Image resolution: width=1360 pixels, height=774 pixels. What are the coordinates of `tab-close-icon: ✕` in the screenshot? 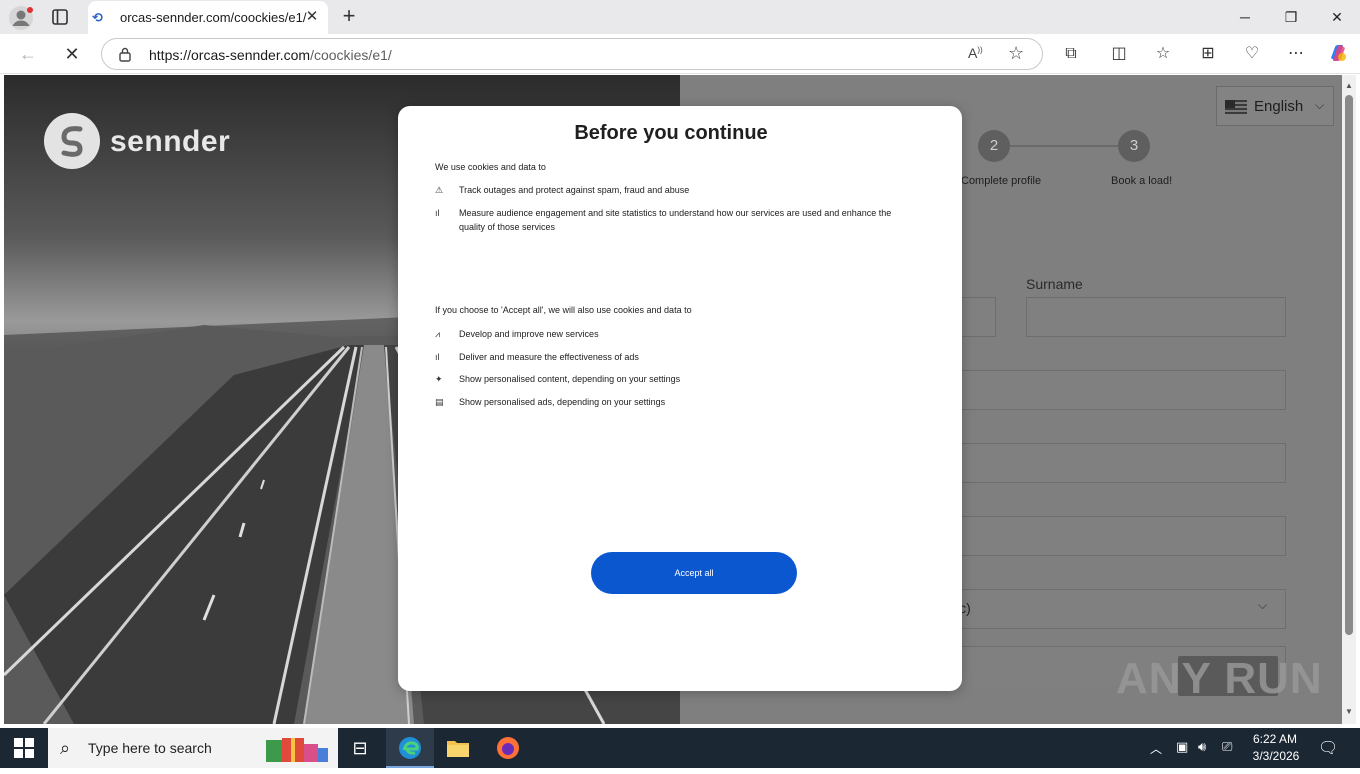 It's located at (312, 17).